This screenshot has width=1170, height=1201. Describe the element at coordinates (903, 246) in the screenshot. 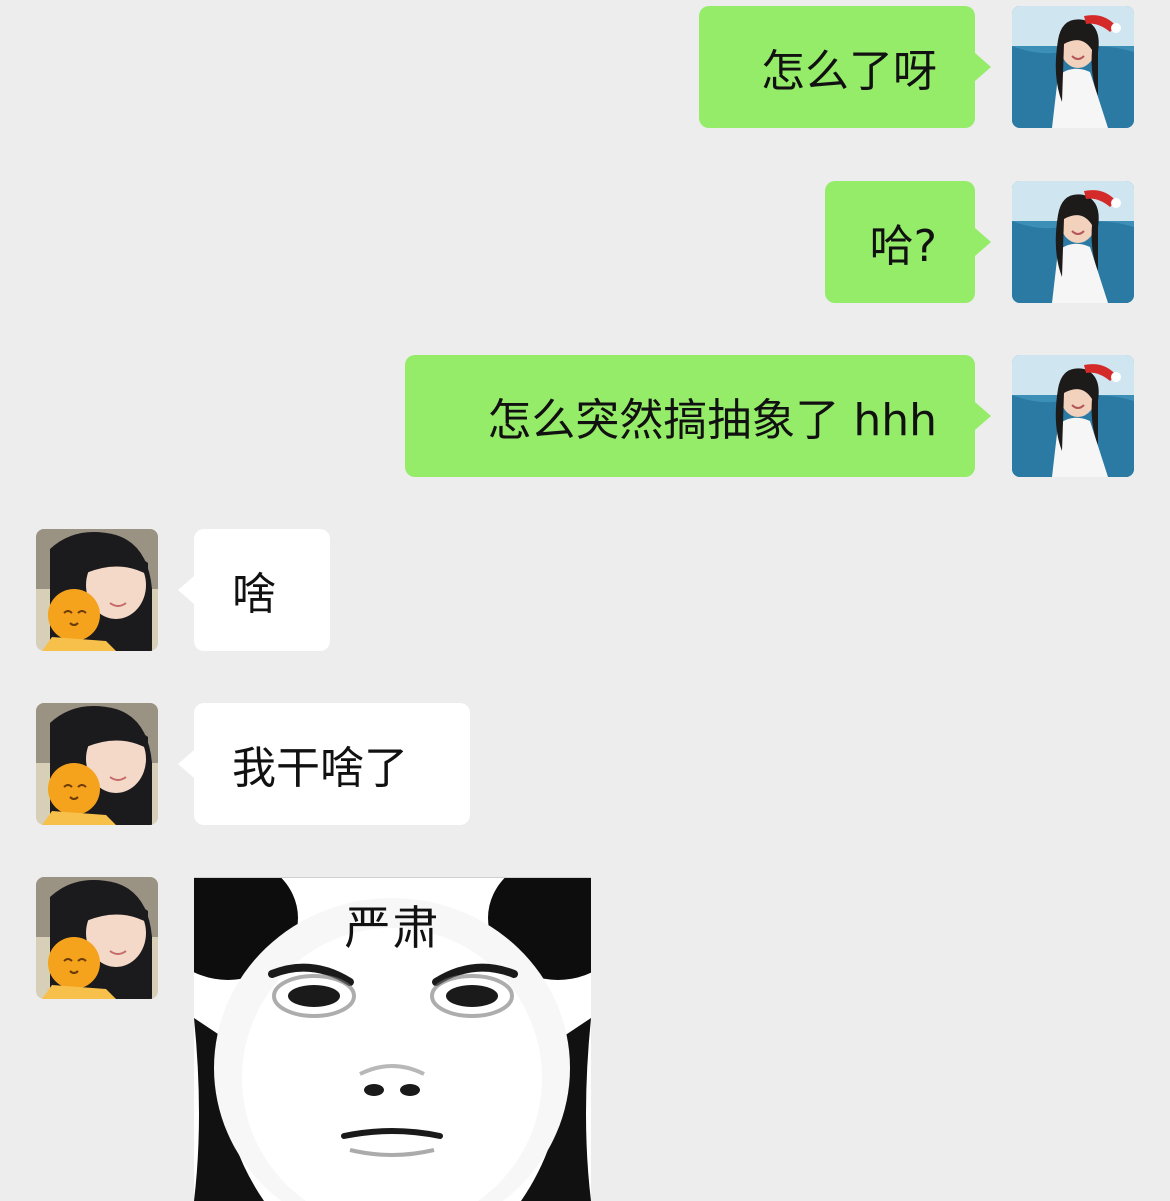

I see `message-text: 哈?` at that location.